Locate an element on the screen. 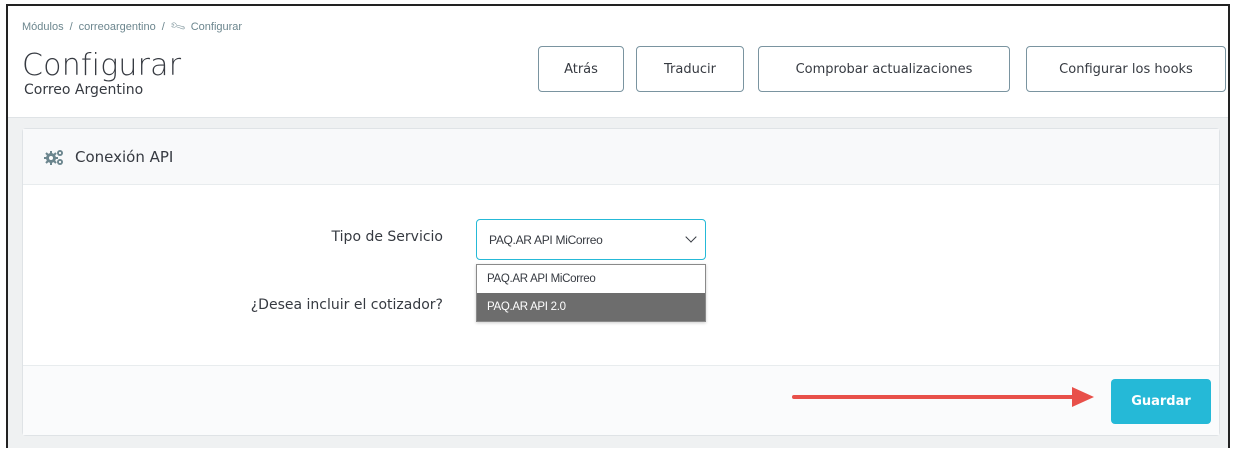  dropdown-option-api2: PAQ.AR API 2.0 is located at coordinates (591, 307).